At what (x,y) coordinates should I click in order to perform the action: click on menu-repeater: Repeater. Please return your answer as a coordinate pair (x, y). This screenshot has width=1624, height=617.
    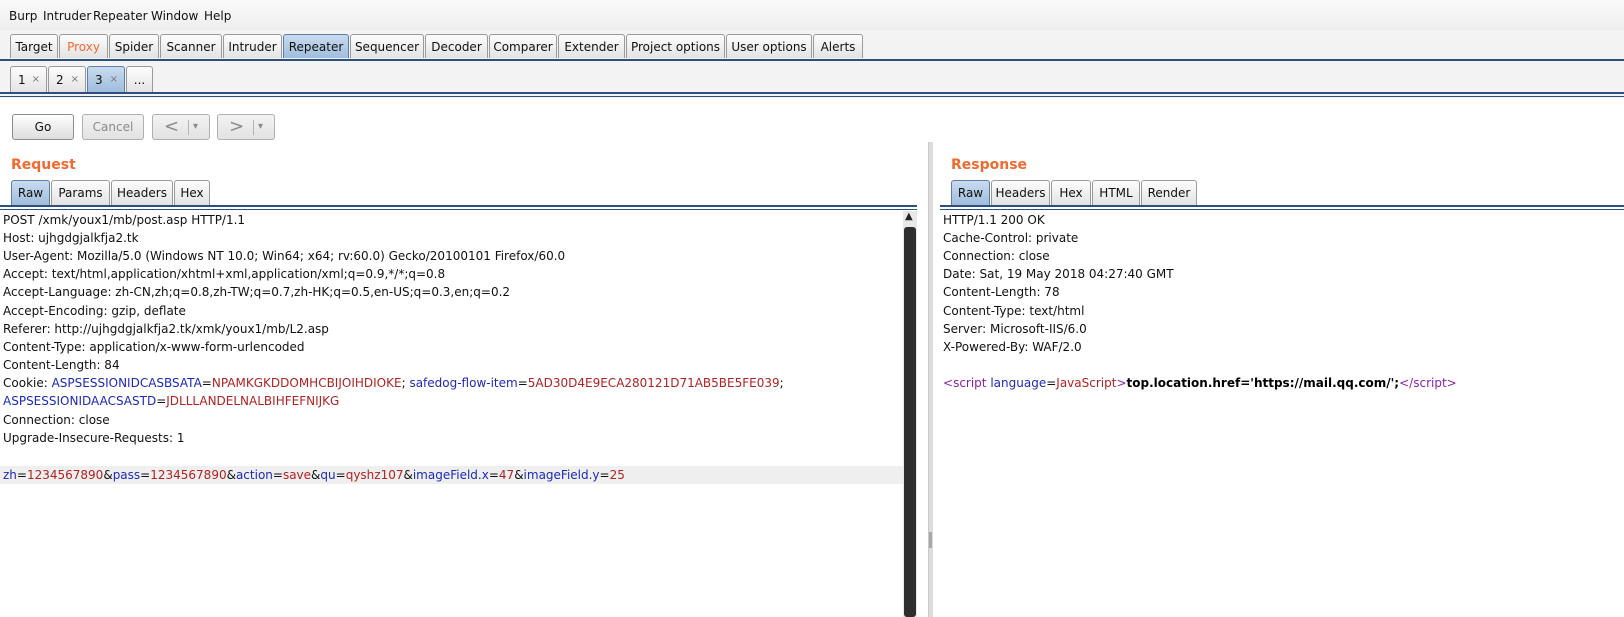
    Looking at the image, I should click on (120, 16).